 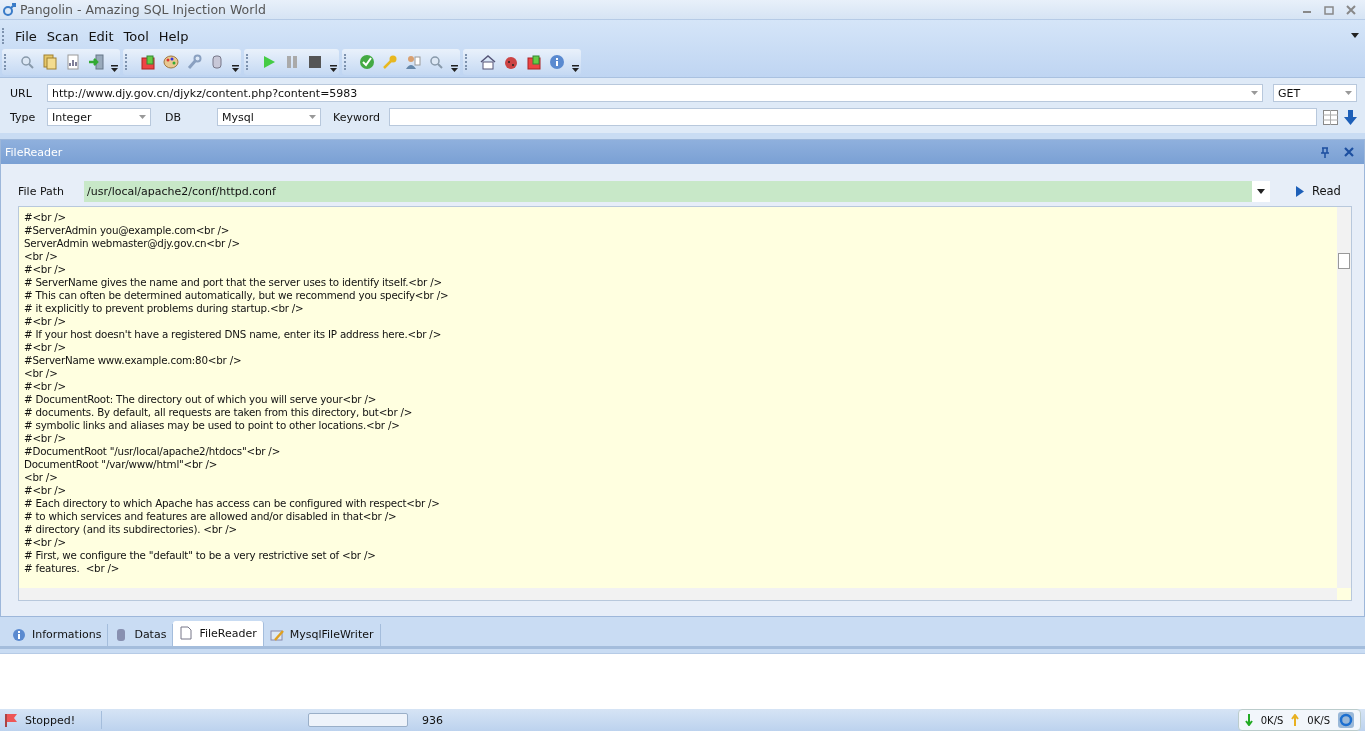 I want to click on down-arrow-icon, so click(x=1248, y=720).